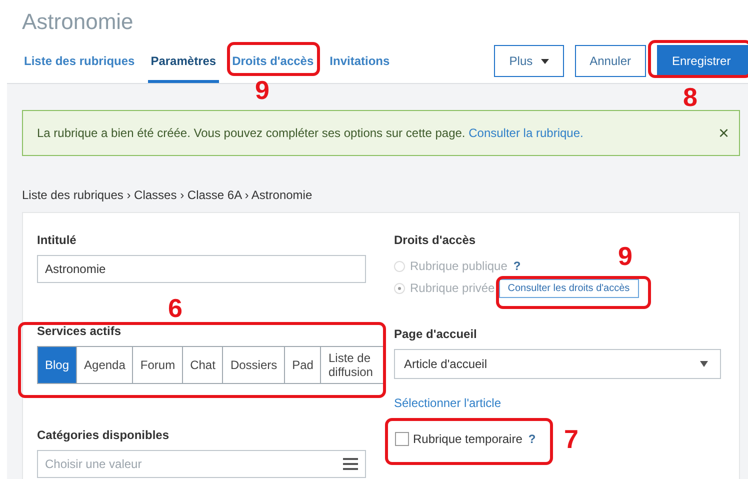  Describe the element at coordinates (459, 266) in the screenshot. I see `radio-label: Rubrique publique` at that location.